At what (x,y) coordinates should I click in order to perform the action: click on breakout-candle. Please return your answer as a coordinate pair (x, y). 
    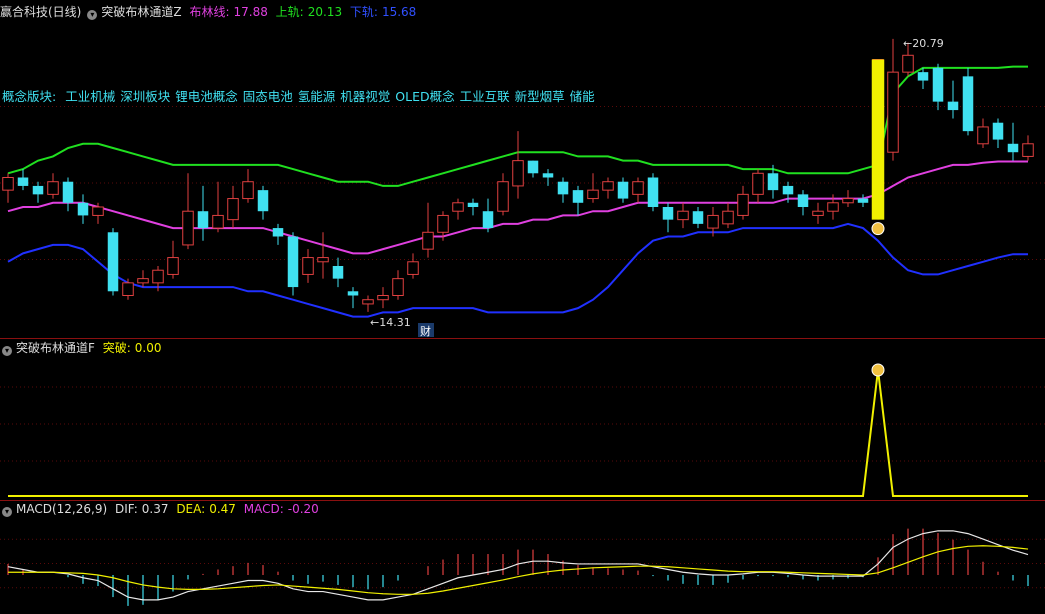
    Looking at the image, I should click on (878, 139).